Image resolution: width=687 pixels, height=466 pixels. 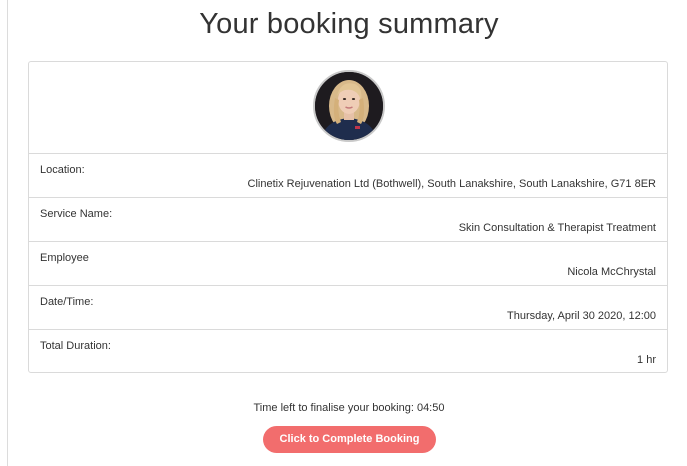 What do you see at coordinates (646, 360) in the screenshot?
I see `duration-value: 1 hr` at bounding box center [646, 360].